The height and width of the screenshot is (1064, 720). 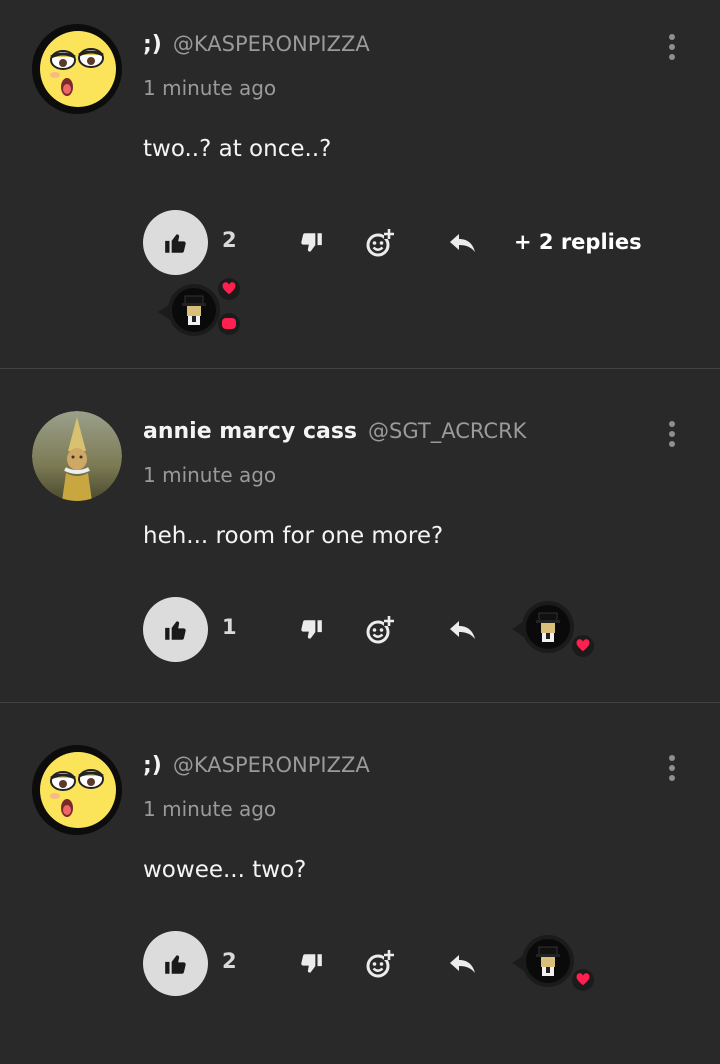 What do you see at coordinates (237, 149) in the screenshot?
I see `comment-text: two..? at once..?` at bounding box center [237, 149].